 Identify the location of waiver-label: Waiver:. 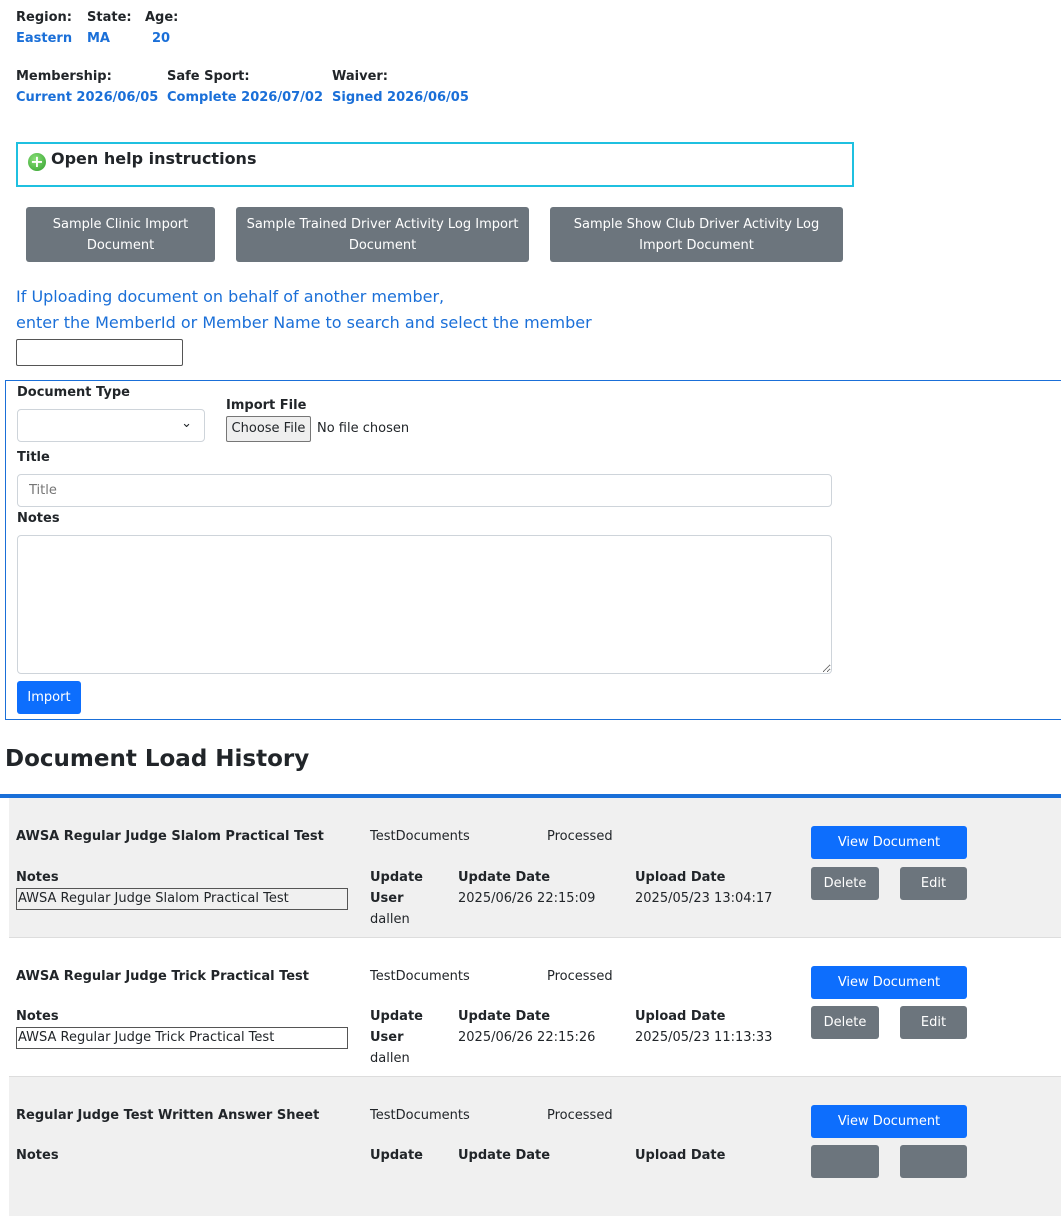
(360, 76).